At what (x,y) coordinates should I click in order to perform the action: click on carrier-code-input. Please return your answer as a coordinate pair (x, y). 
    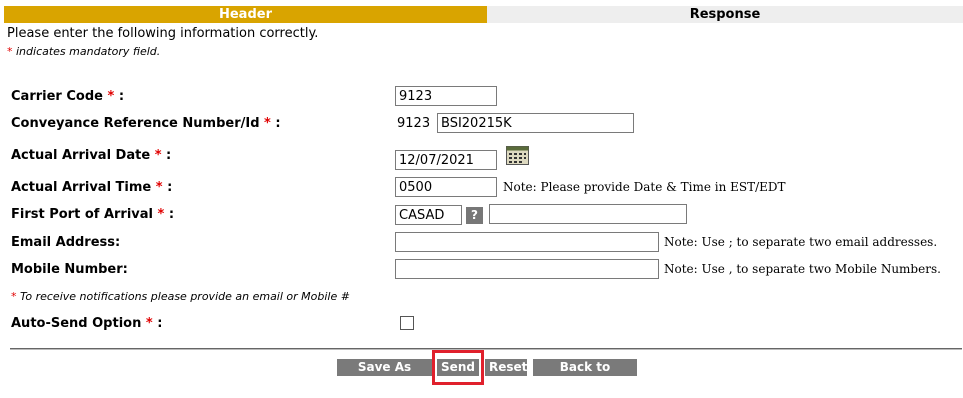
    Looking at the image, I should click on (446, 96).